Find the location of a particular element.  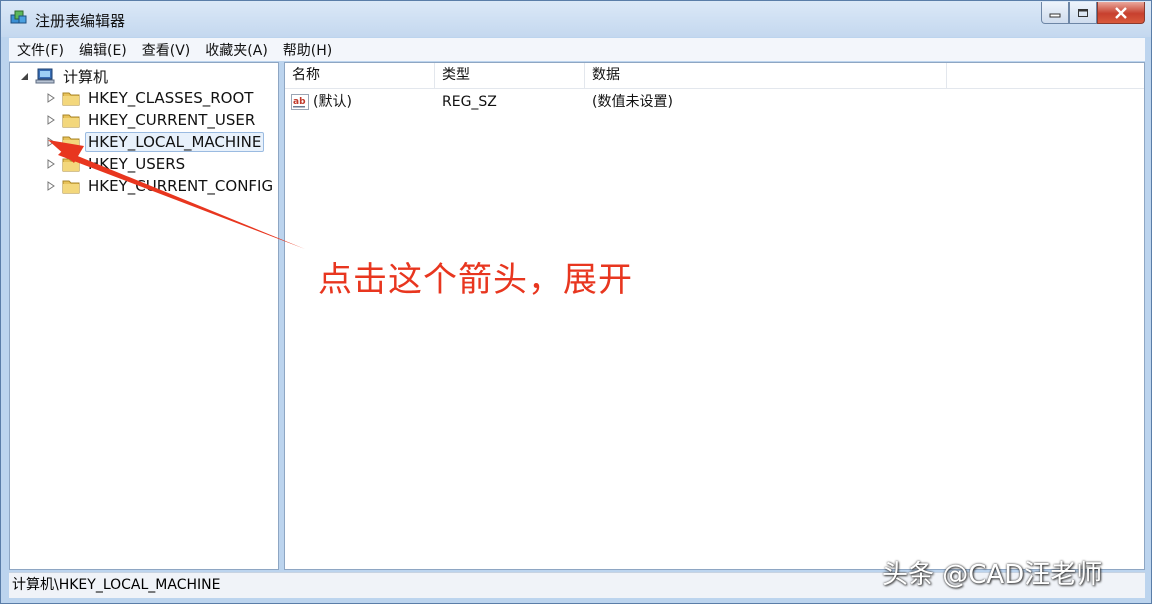

tree-item-label: HKEY_USERS is located at coordinates (137, 164).